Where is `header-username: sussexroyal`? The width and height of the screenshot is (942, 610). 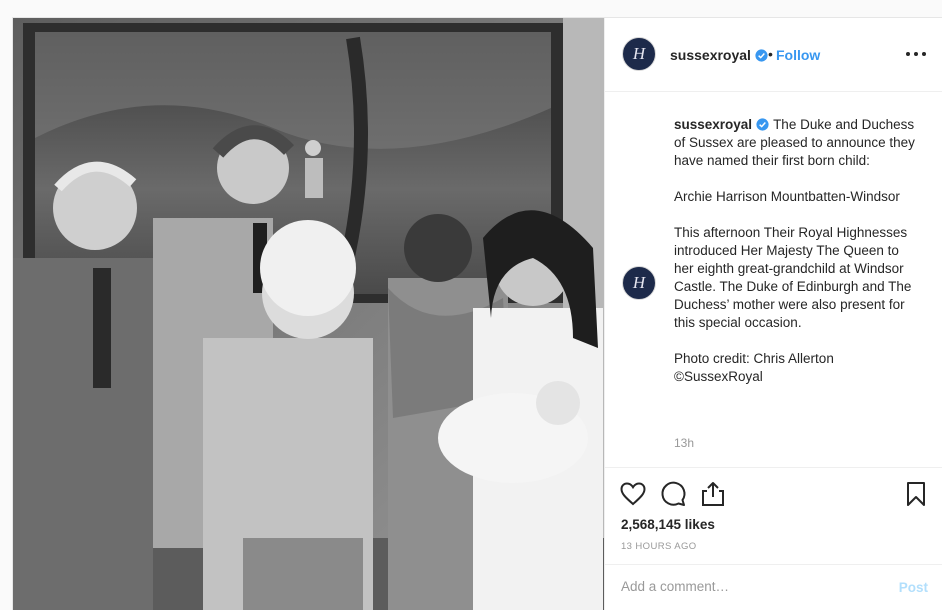 header-username: sussexroyal is located at coordinates (710, 55).